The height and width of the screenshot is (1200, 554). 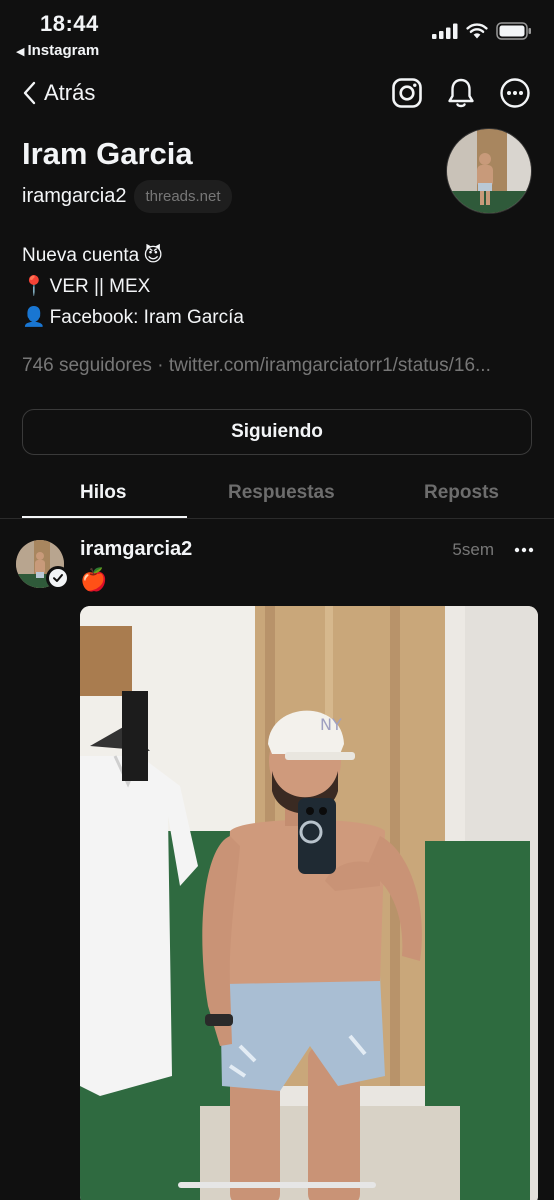 What do you see at coordinates (445, 31) in the screenshot?
I see `cellular-signal-icon` at bounding box center [445, 31].